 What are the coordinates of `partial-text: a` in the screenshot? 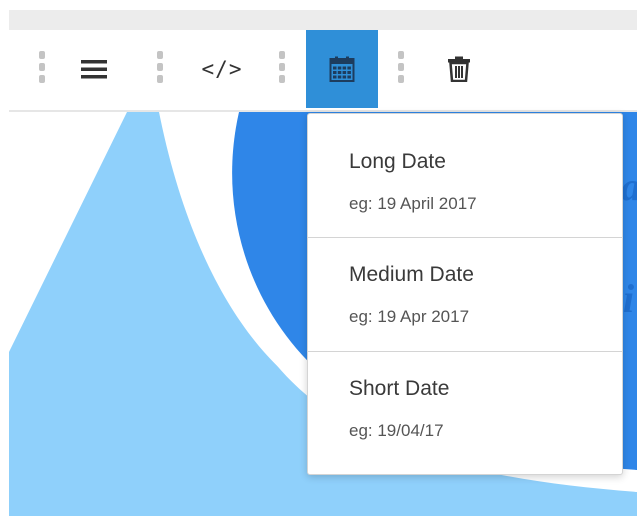 It's located at (629, 186).